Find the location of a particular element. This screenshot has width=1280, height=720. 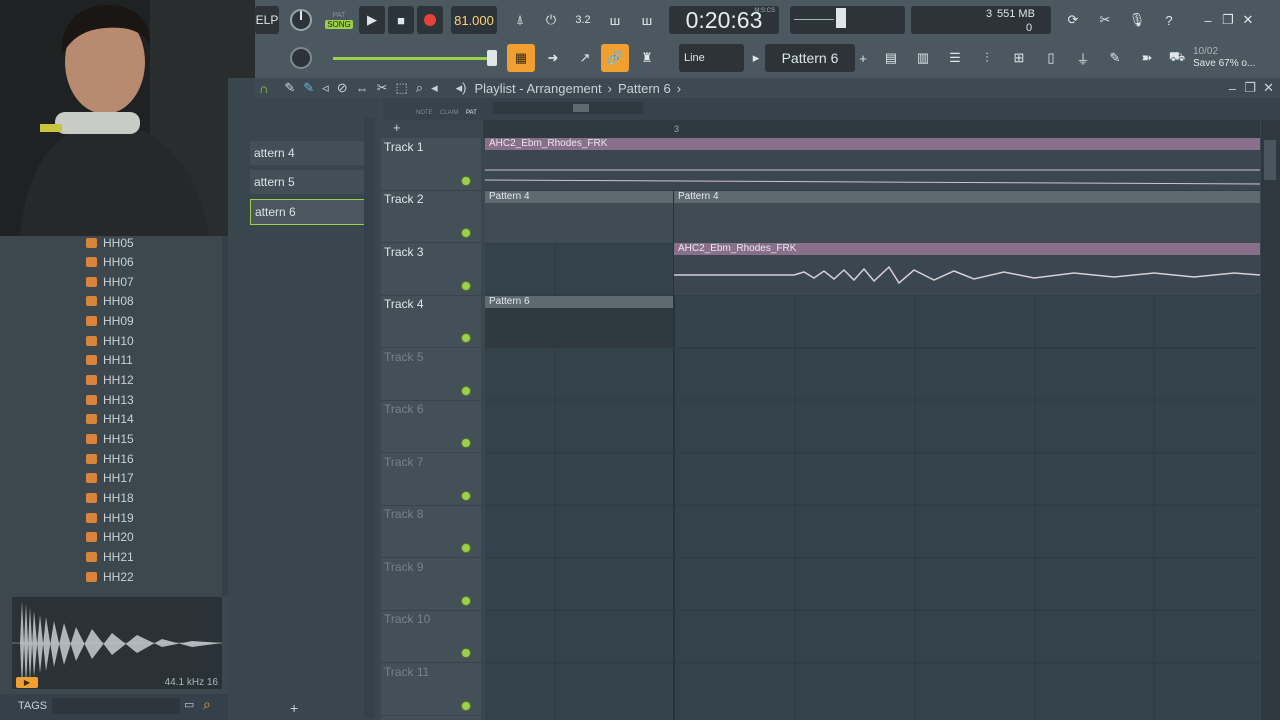

track-header: Track 5 is located at coordinates (431, 374).